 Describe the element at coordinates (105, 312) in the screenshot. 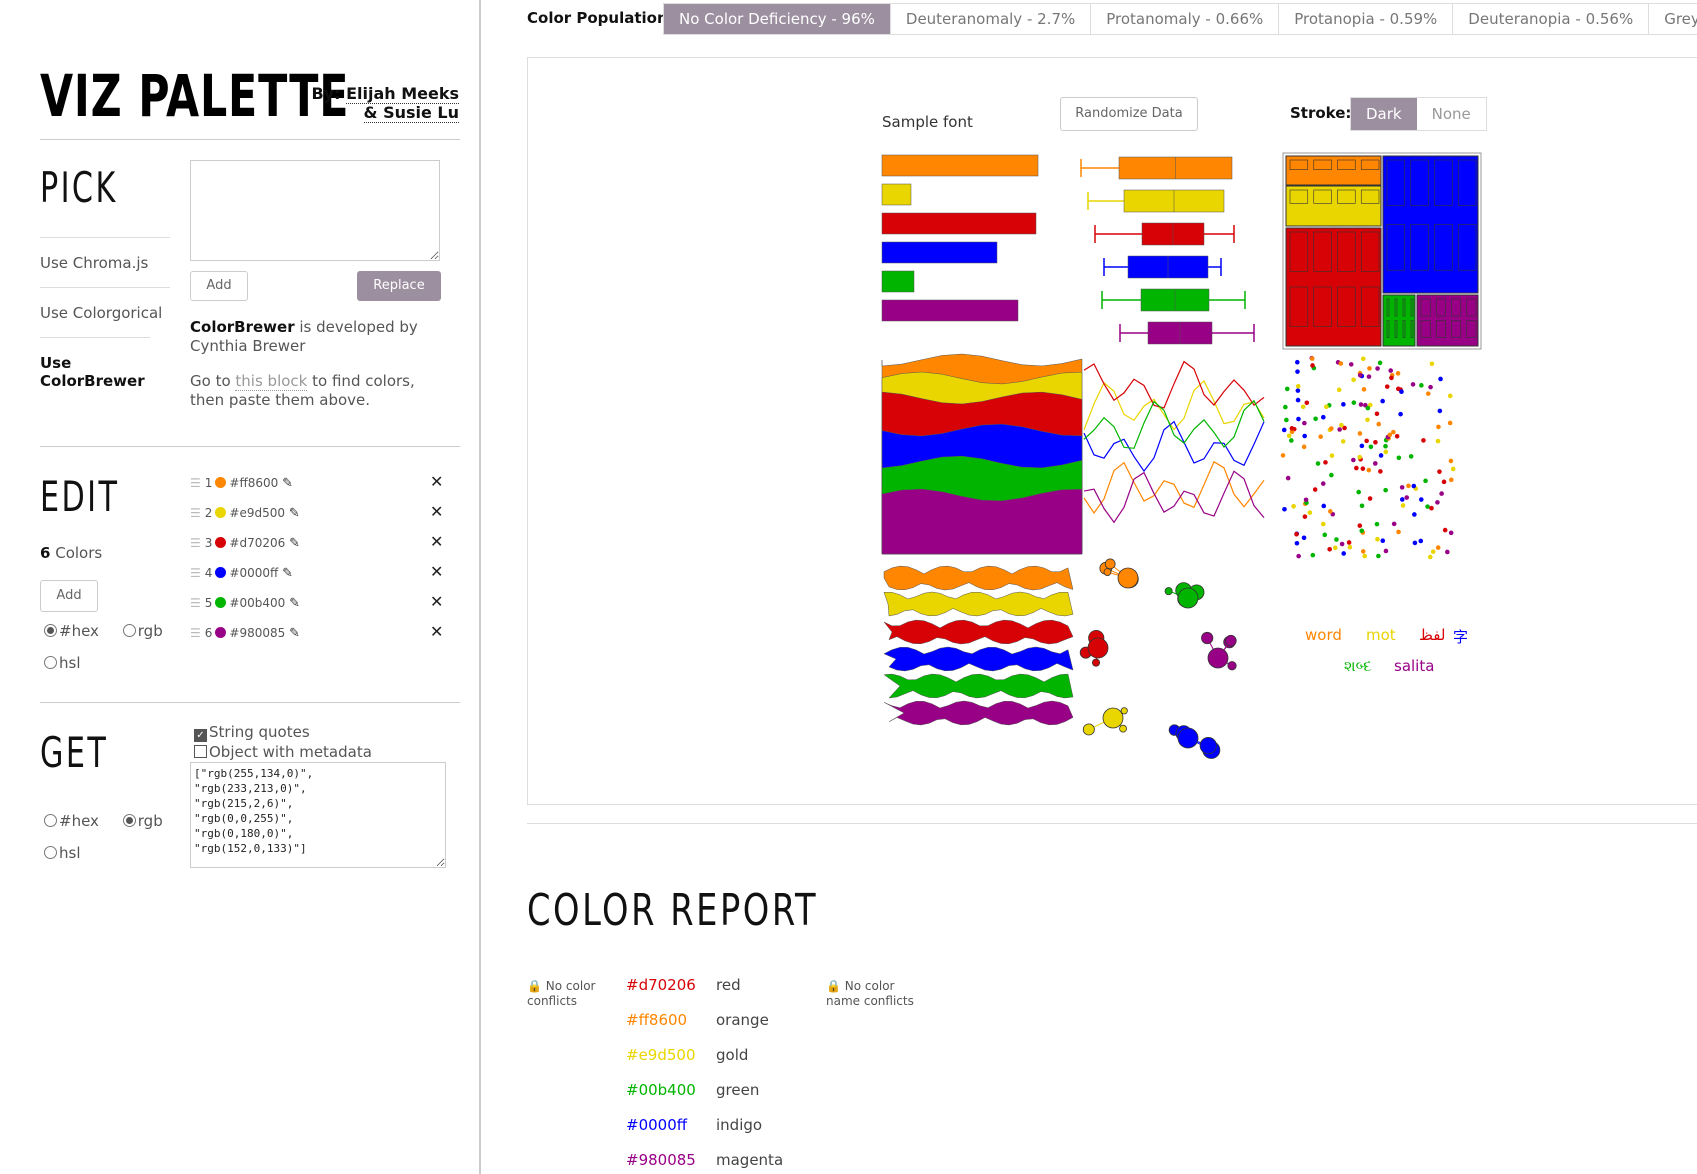

I see `nav-colorgorical: Use Colorgorical` at that location.